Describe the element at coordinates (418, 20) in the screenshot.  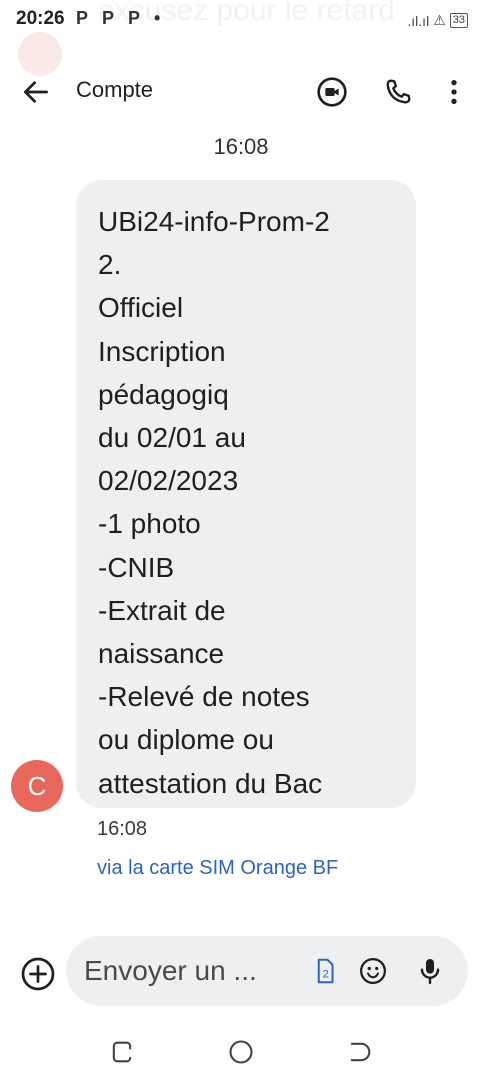
I see `signal-icon: .ıl.ıl` at that location.